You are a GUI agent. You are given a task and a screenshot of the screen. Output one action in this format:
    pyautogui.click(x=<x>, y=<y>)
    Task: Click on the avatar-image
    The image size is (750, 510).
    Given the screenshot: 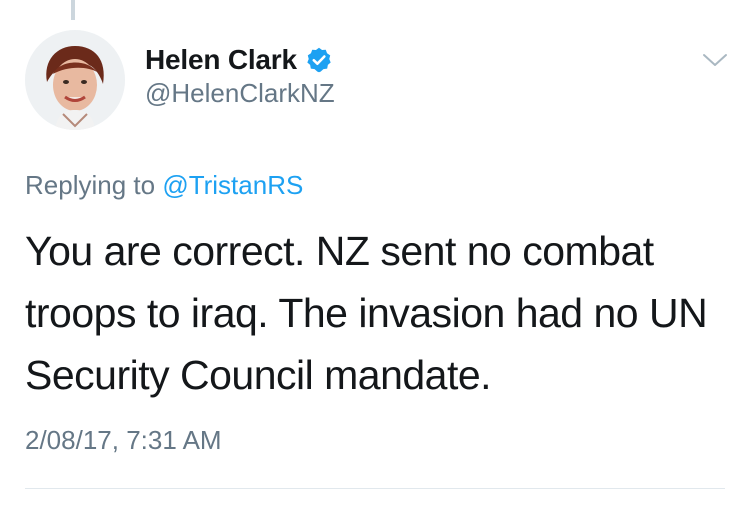 What is the action you would take?
    pyautogui.click(x=75, y=80)
    